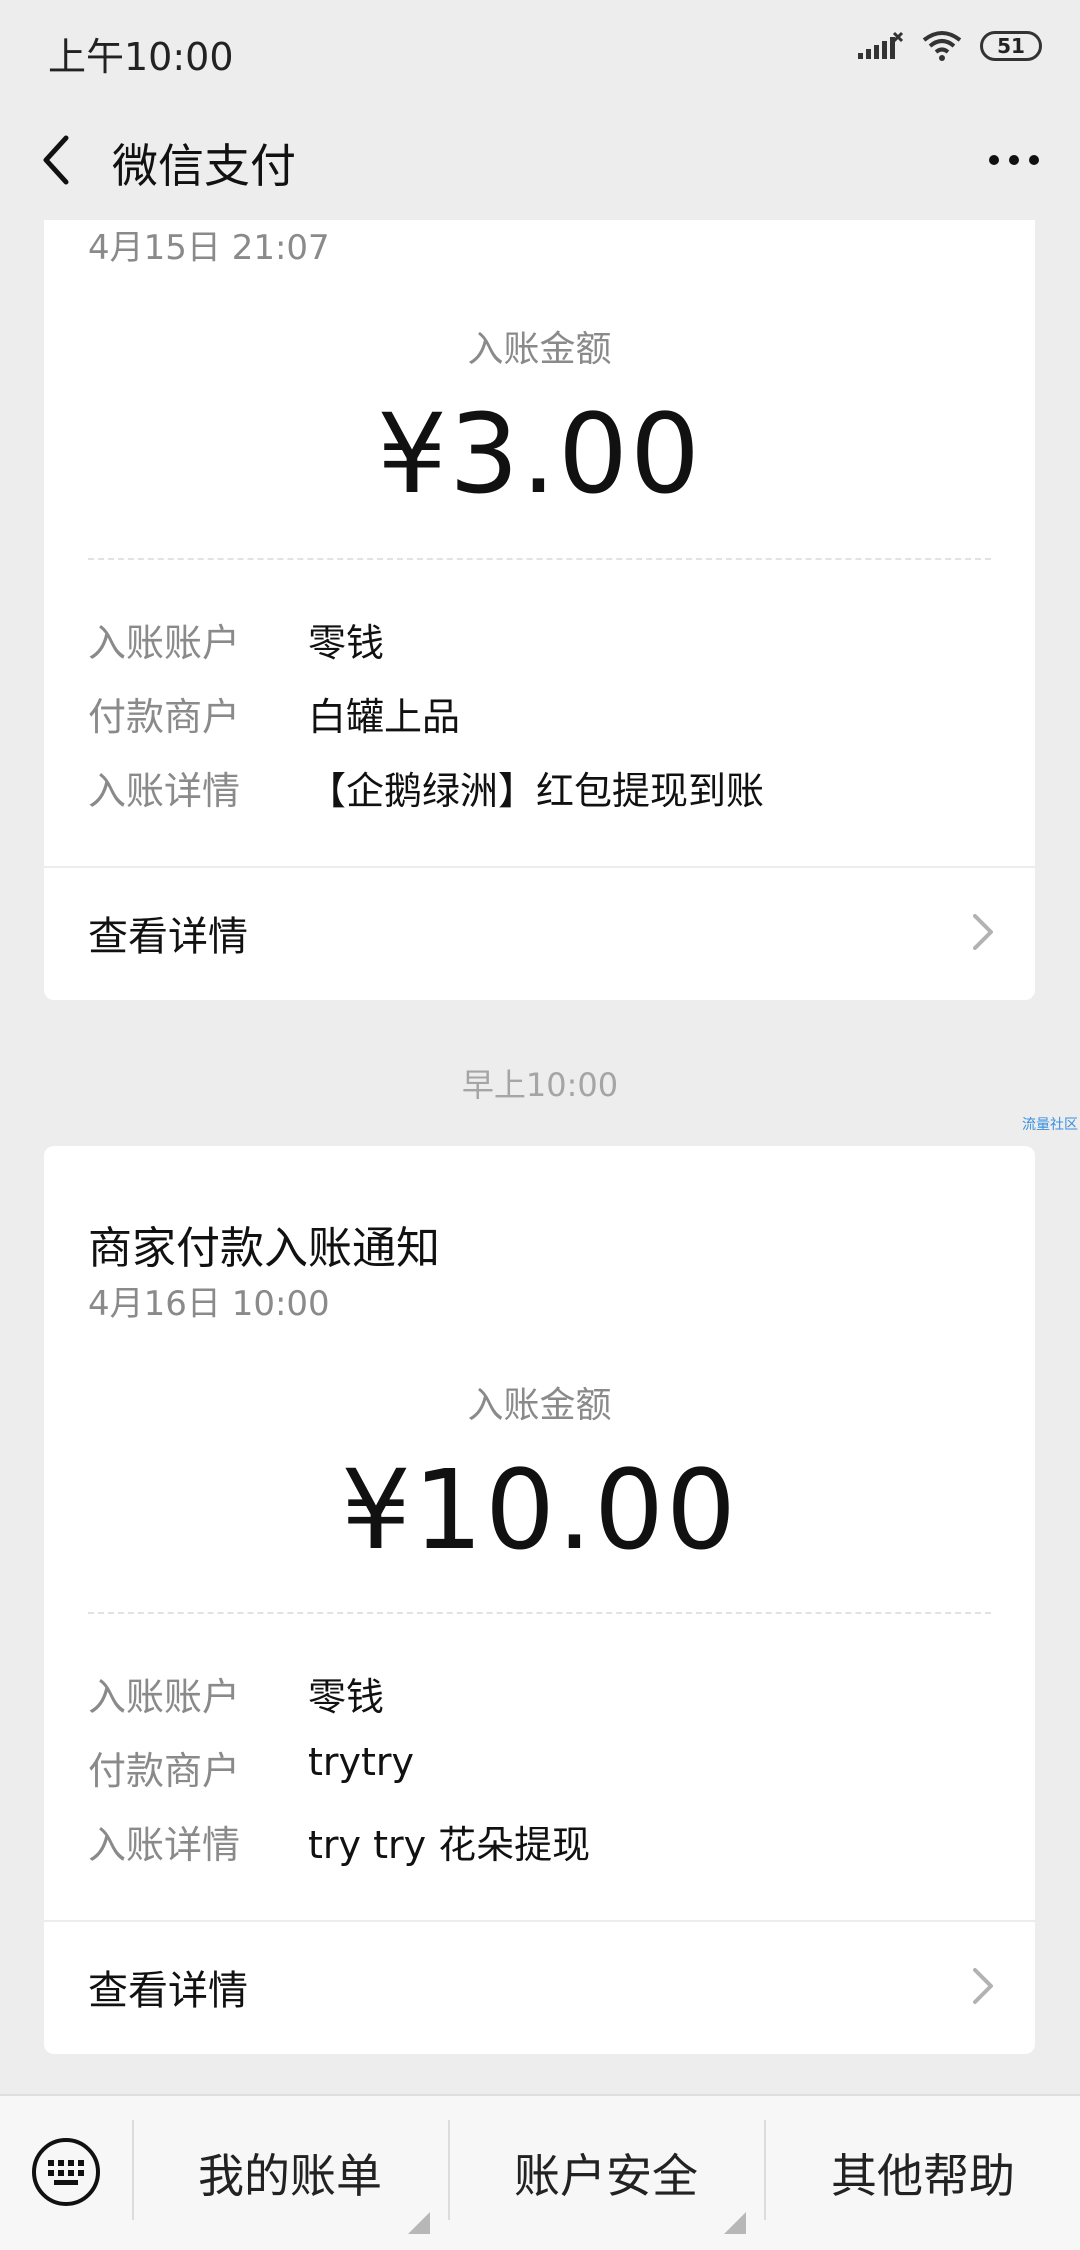  What do you see at coordinates (536, 791) in the screenshot?
I see `info-value: 【企鹅绿洲】红包提现到账` at bounding box center [536, 791].